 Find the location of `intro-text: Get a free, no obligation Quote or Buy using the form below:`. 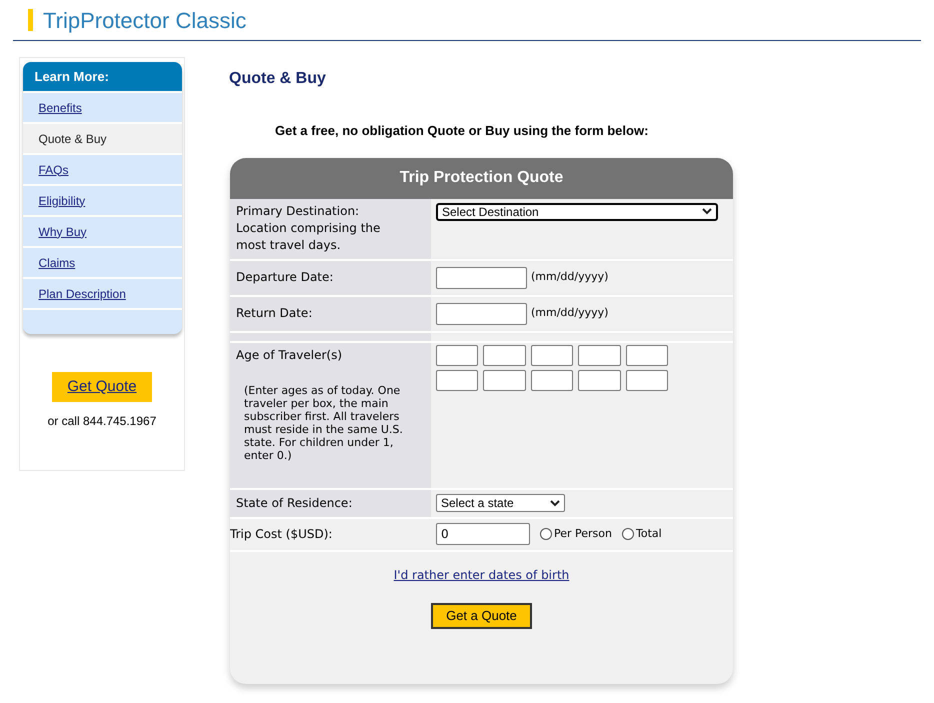

intro-text: Get a free, no obligation Quote or Buy using the form below: is located at coordinates (462, 131).